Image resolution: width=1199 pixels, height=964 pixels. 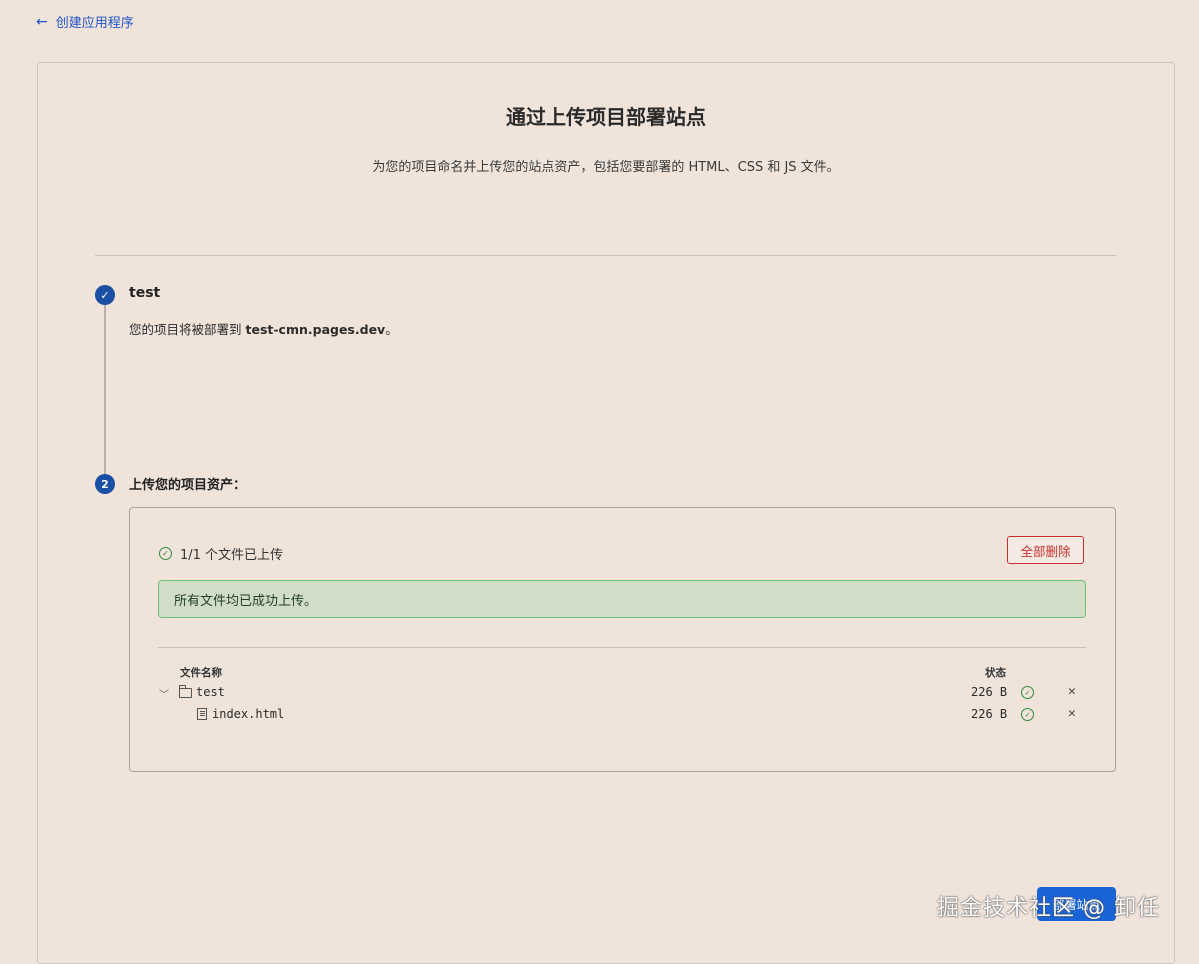 I want to click on file-name: test, so click(x=210, y=692).